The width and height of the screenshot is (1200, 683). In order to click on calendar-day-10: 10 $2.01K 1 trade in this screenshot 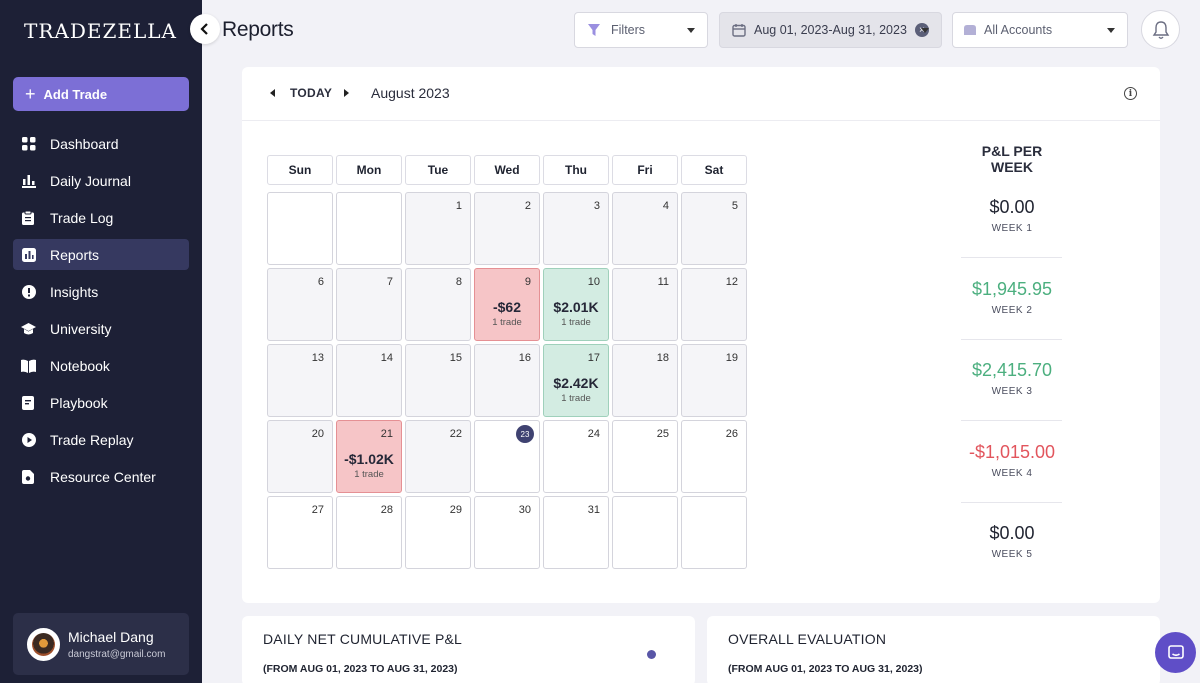, I will do `click(576, 304)`.